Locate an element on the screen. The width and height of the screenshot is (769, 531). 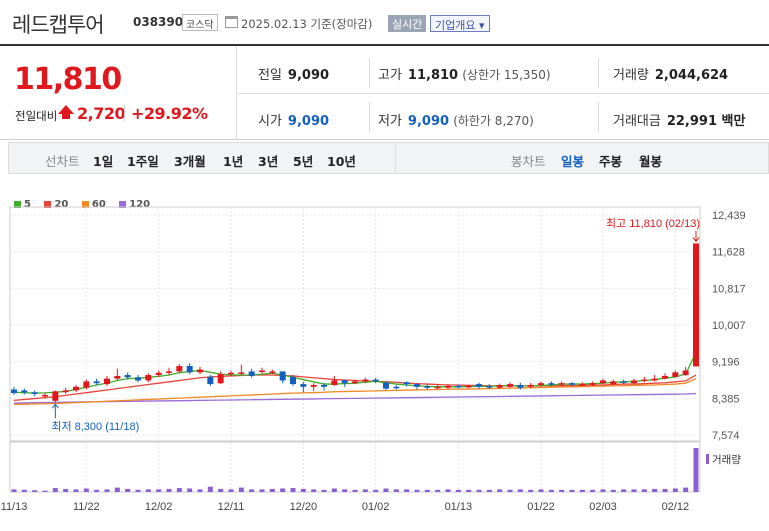
x-tick-label: 02/12 is located at coordinates (676, 507).